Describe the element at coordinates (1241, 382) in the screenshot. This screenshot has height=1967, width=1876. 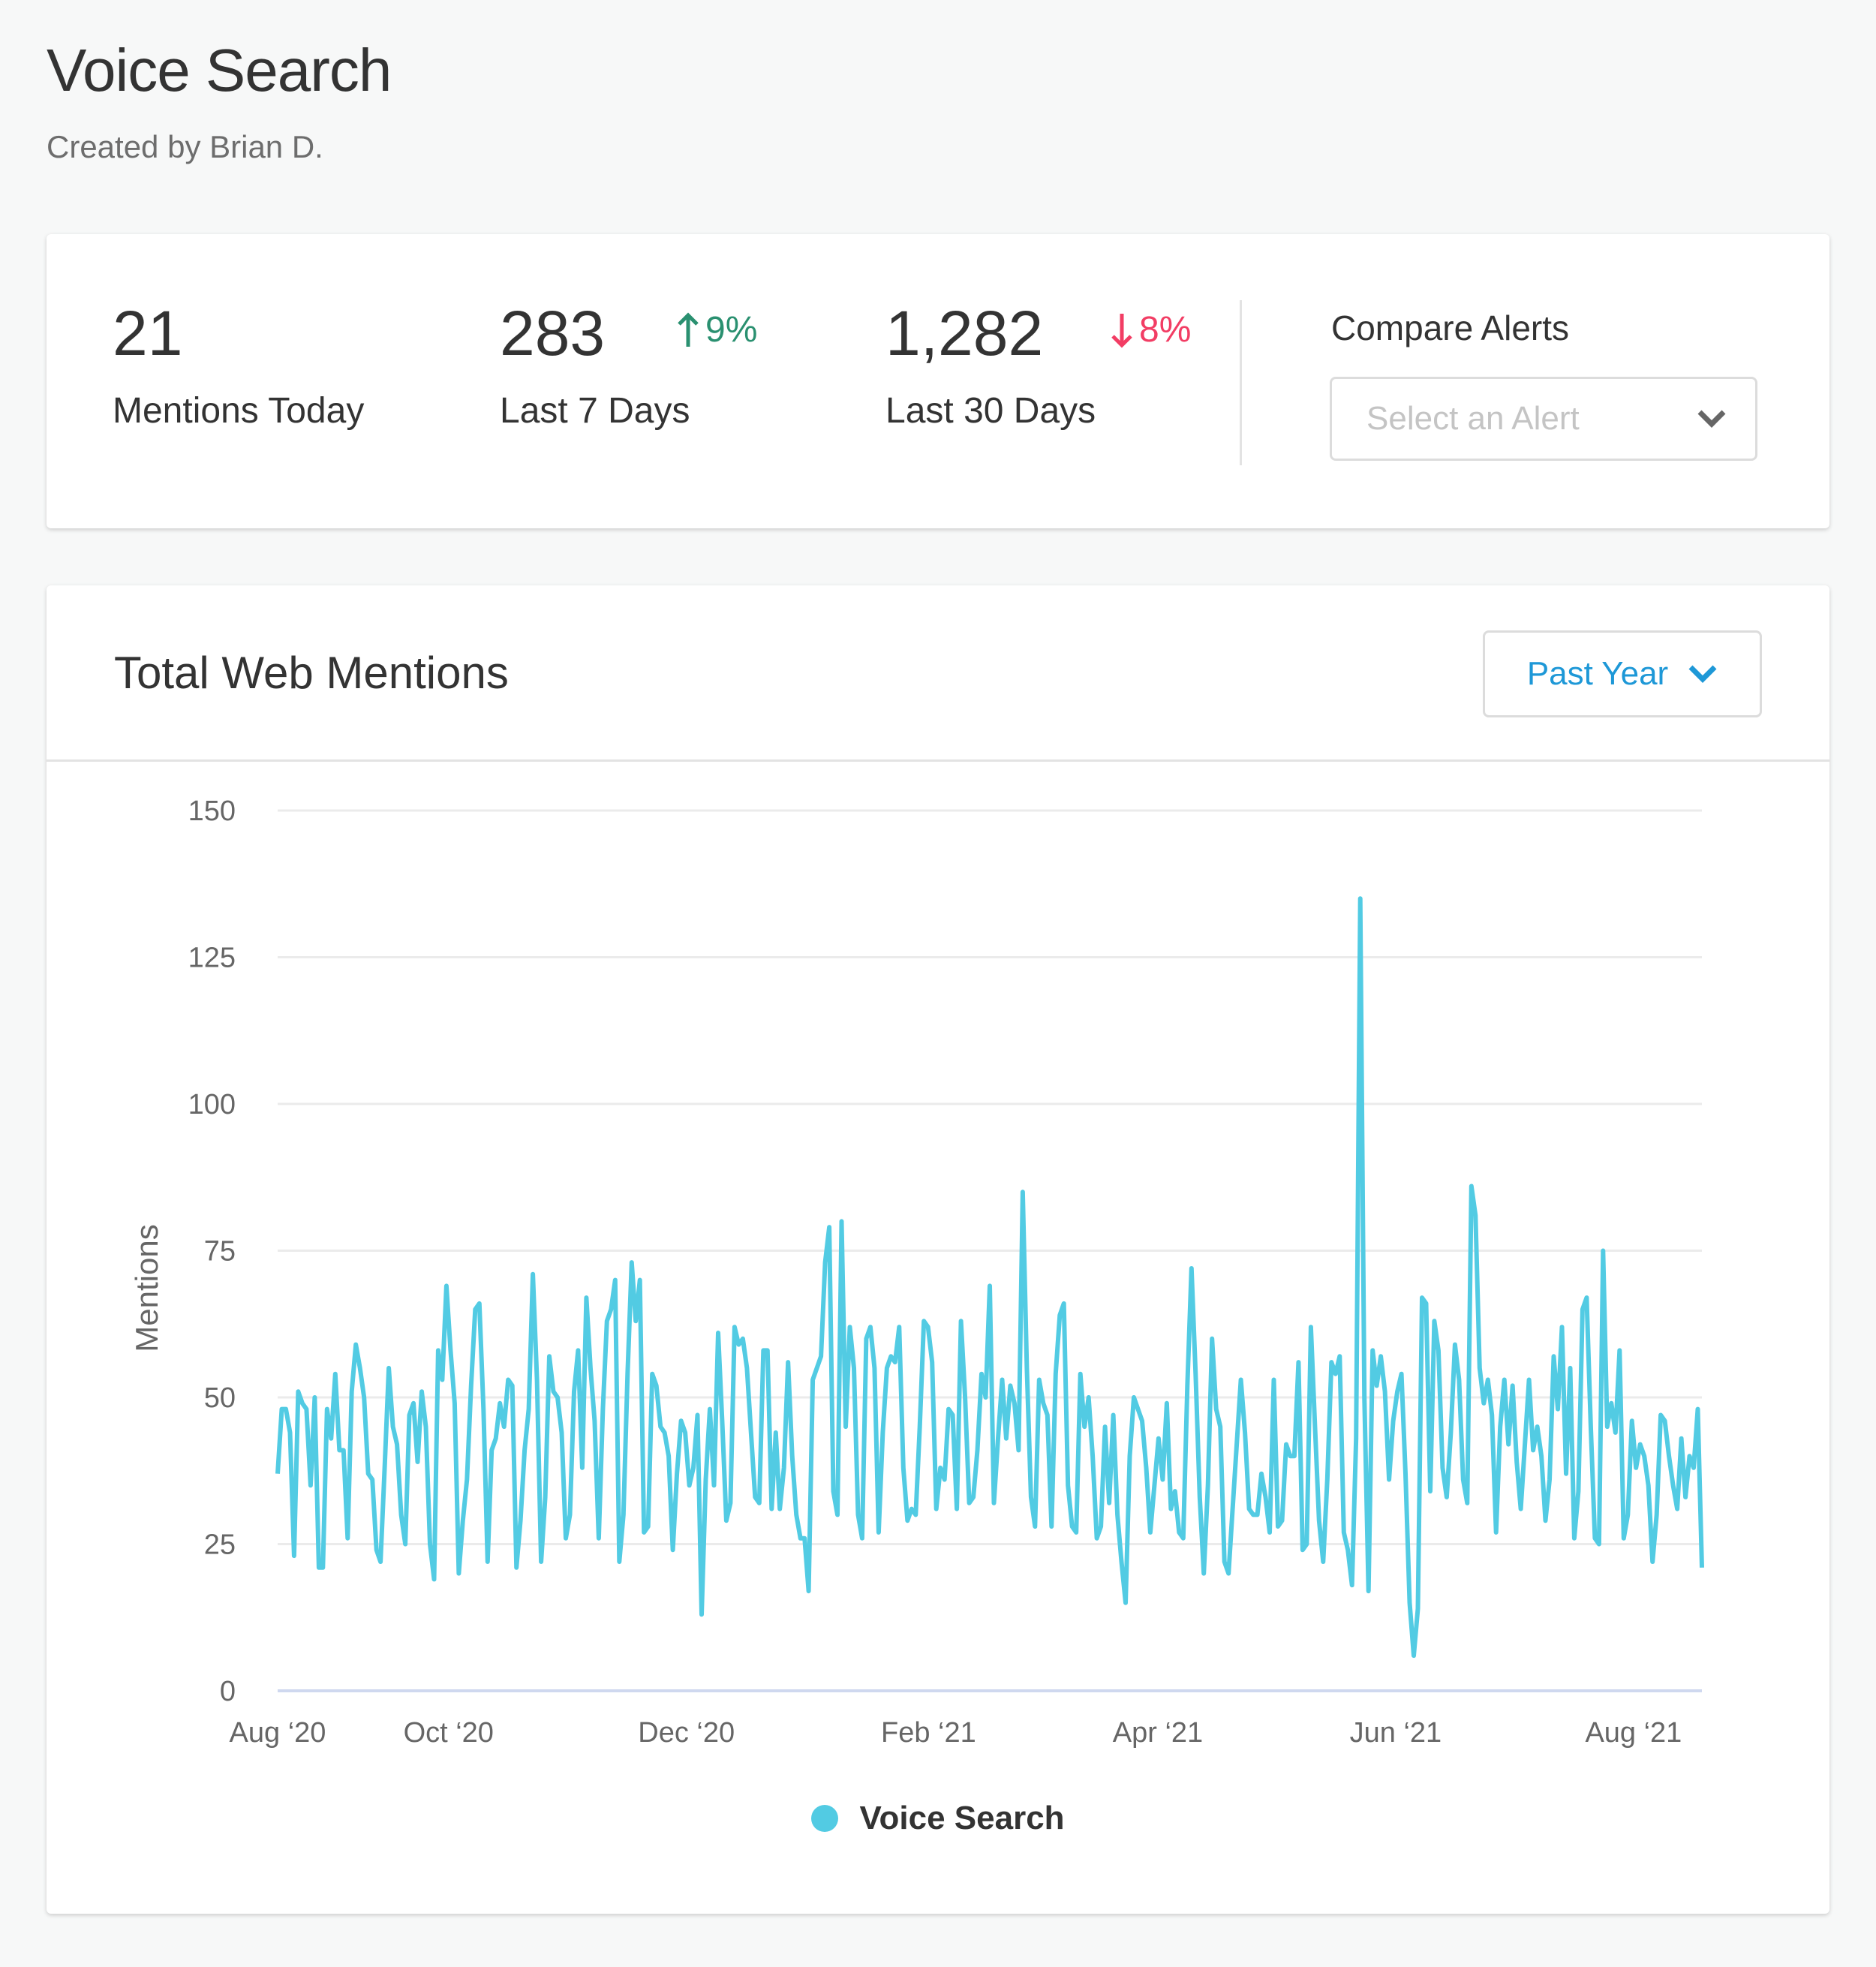
I see `divider` at that location.